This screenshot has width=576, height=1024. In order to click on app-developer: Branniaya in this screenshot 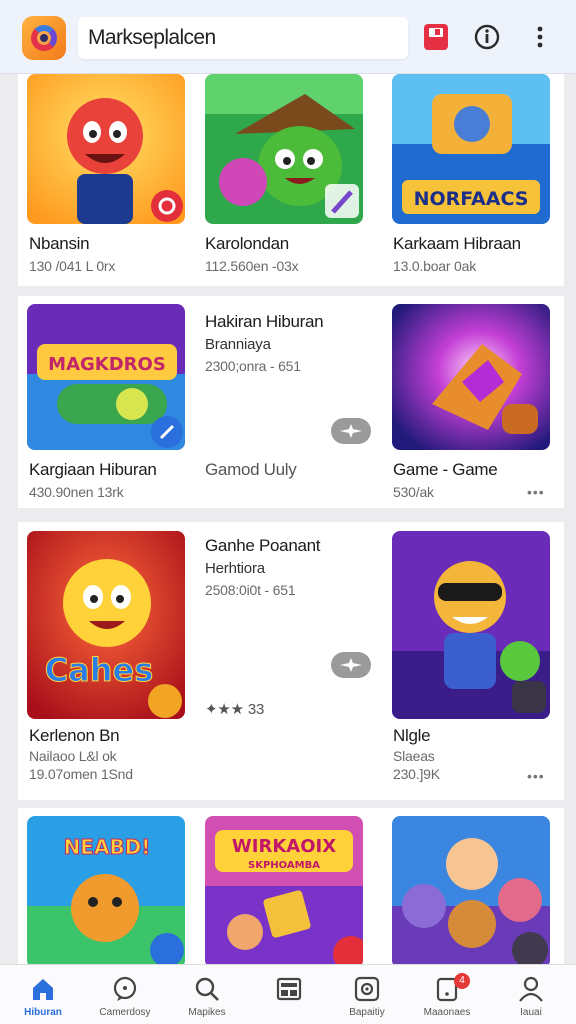, I will do `click(238, 344)`.